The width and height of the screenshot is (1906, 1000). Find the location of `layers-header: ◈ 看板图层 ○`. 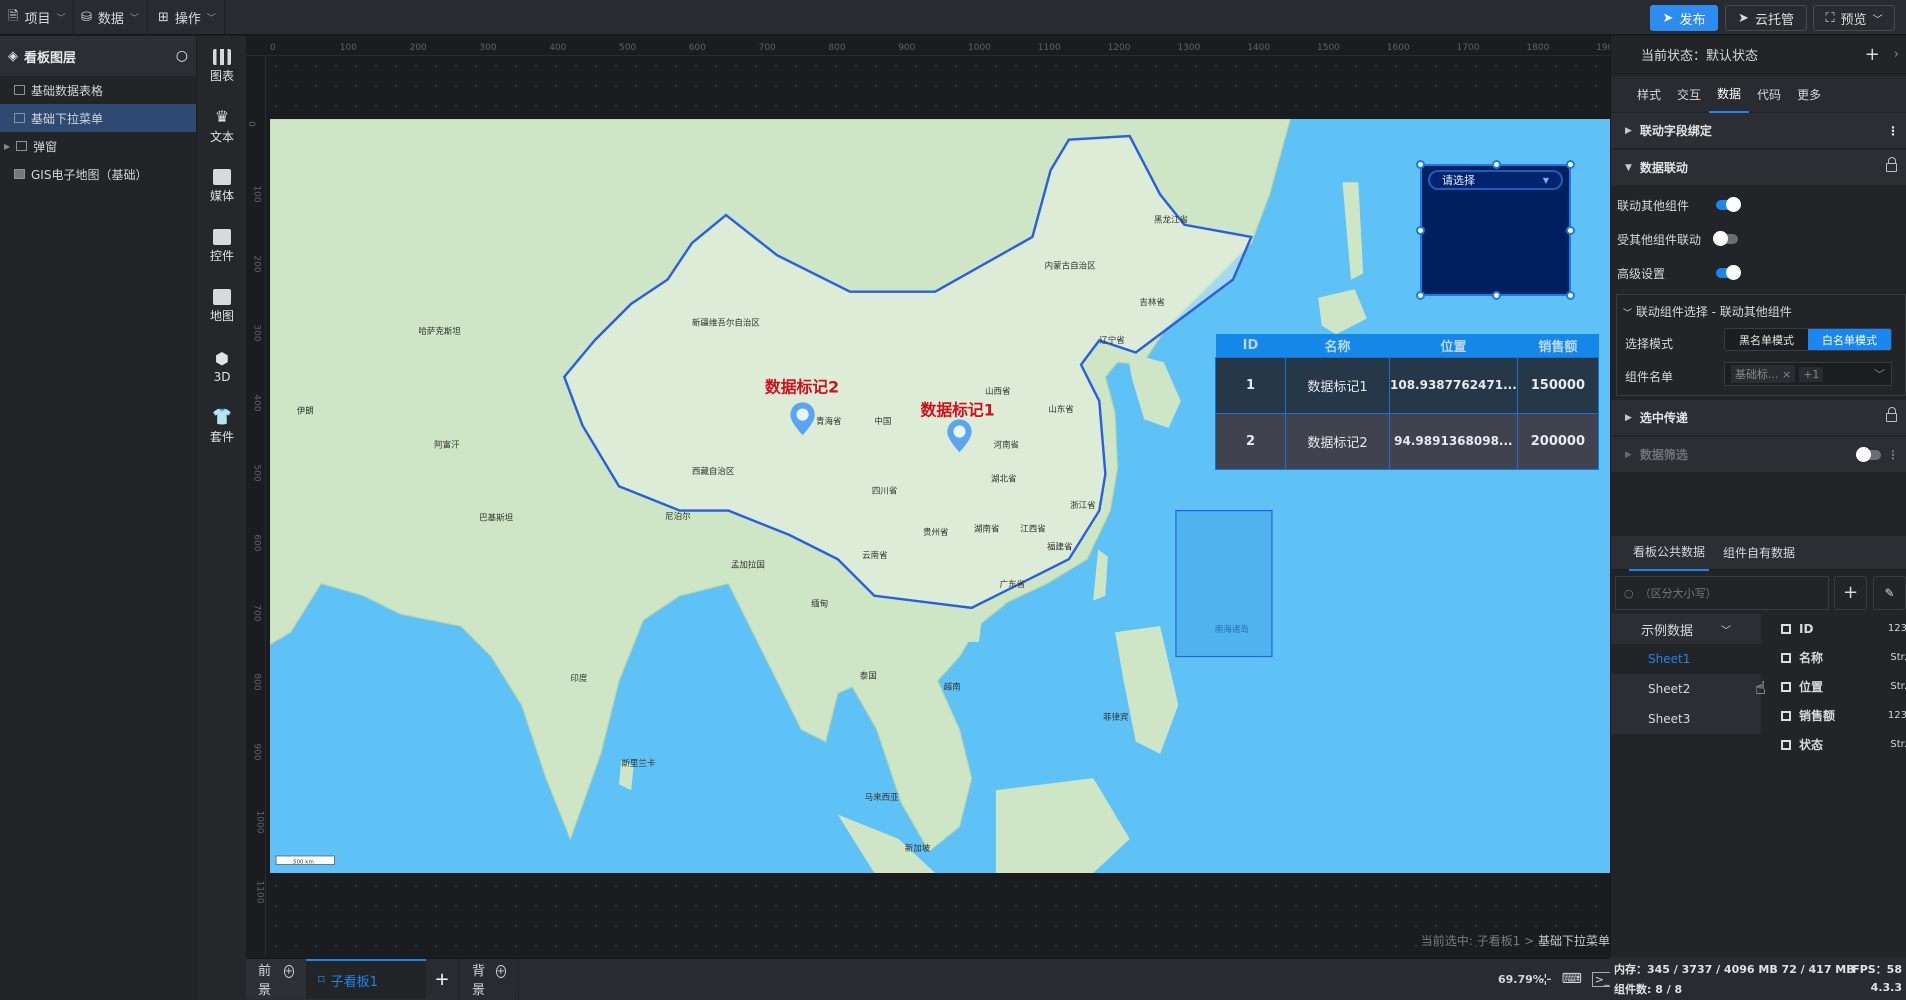

layers-header: ◈ 看板图层 ○ is located at coordinates (98, 56).